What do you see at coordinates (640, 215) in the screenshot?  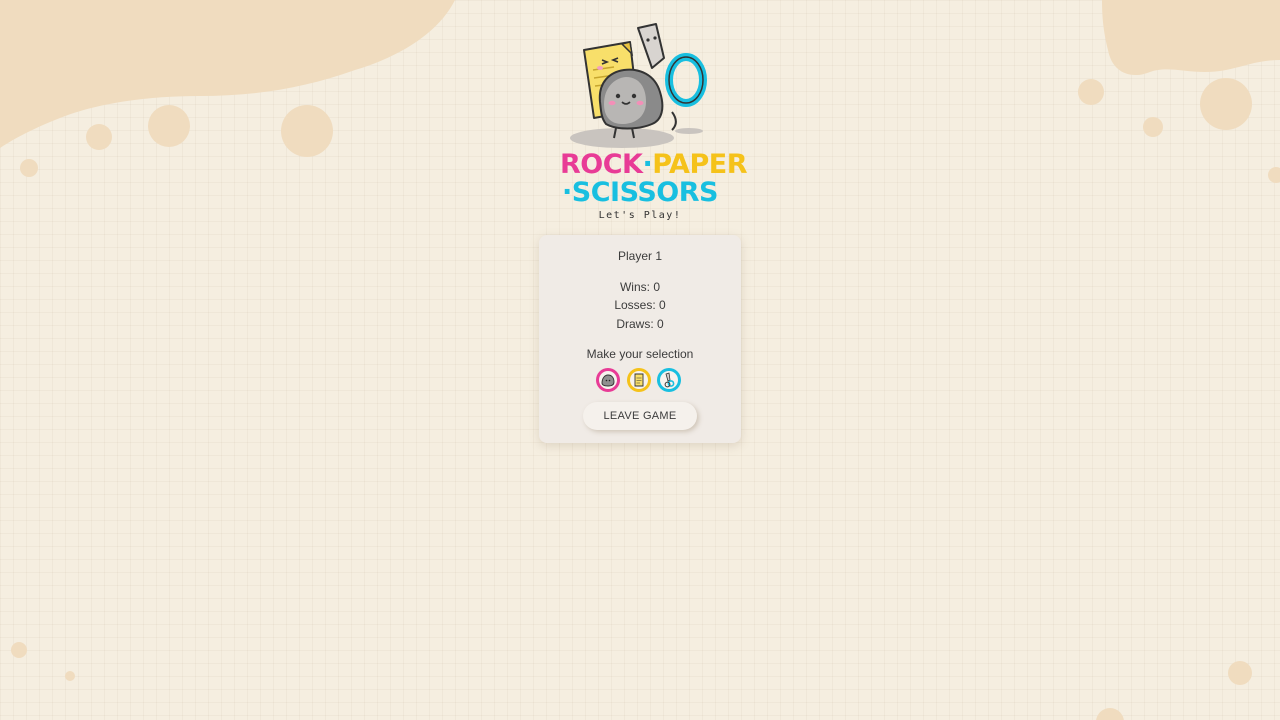 I see `logo-tagline: Let's Play!` at bounding box center [640, 215].